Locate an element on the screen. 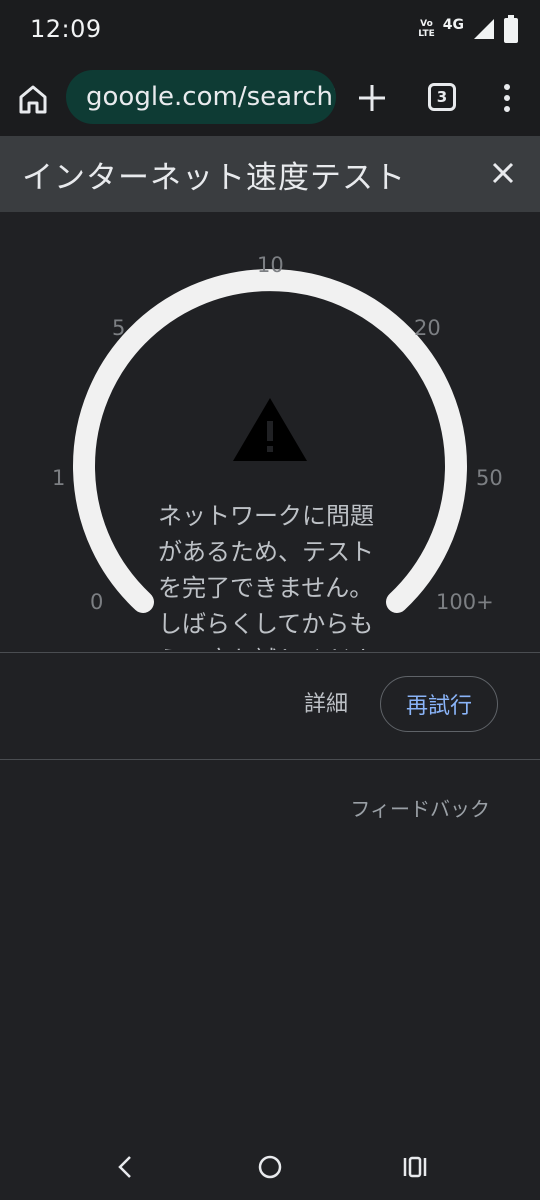  signal-icon is located at coordinates (484, 29).